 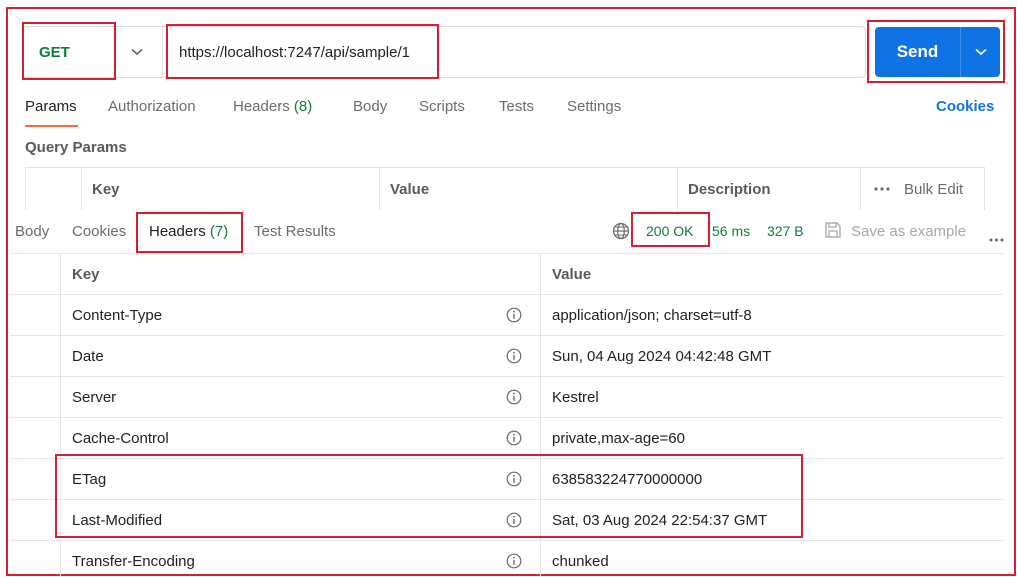 I want to click on header-value: 638583224770000000, so click(x=627, y=479).